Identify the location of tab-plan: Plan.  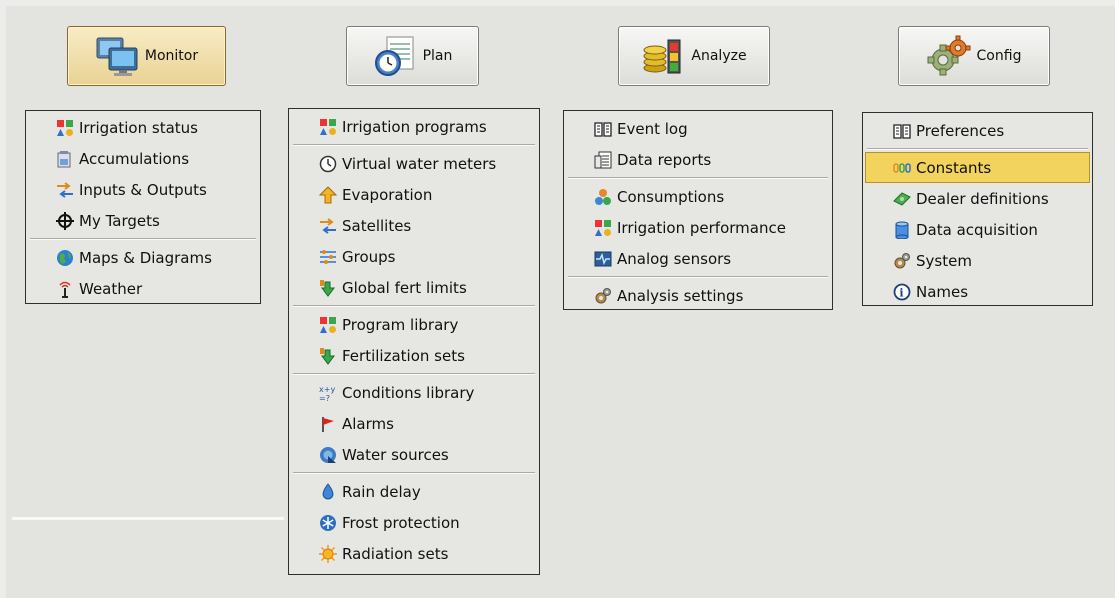
(412, 56).